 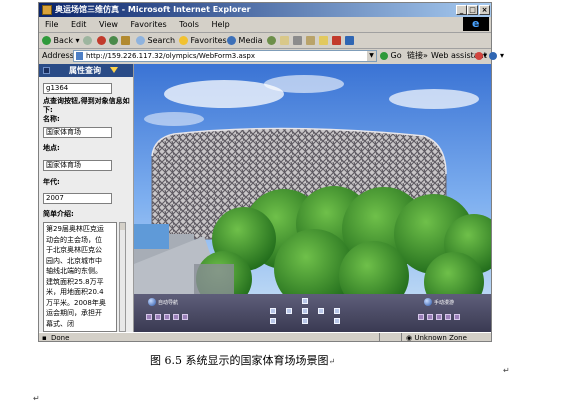 I want to click on caption-return-mark: ↵, so click(x=332, y=361).